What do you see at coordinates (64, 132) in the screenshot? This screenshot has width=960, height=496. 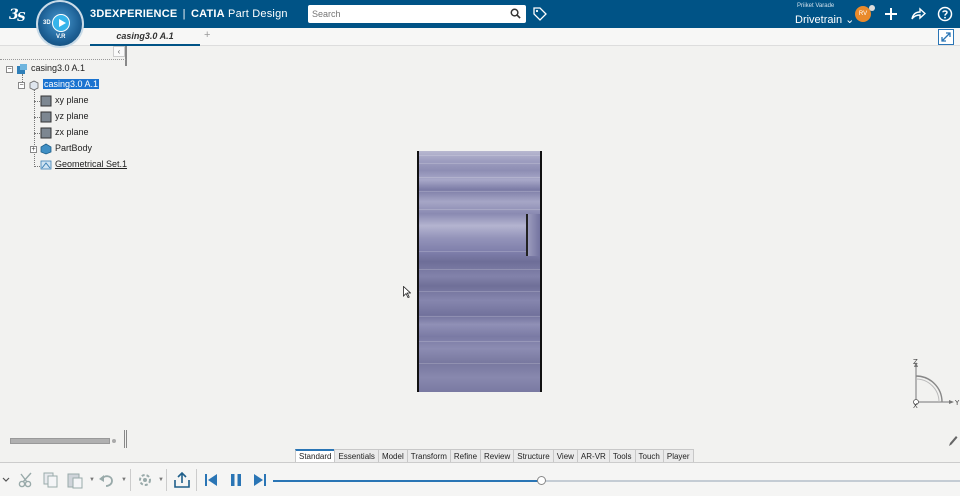 I see `tree-node-zx-plane: zx plane` at bounding box center [64, 132].